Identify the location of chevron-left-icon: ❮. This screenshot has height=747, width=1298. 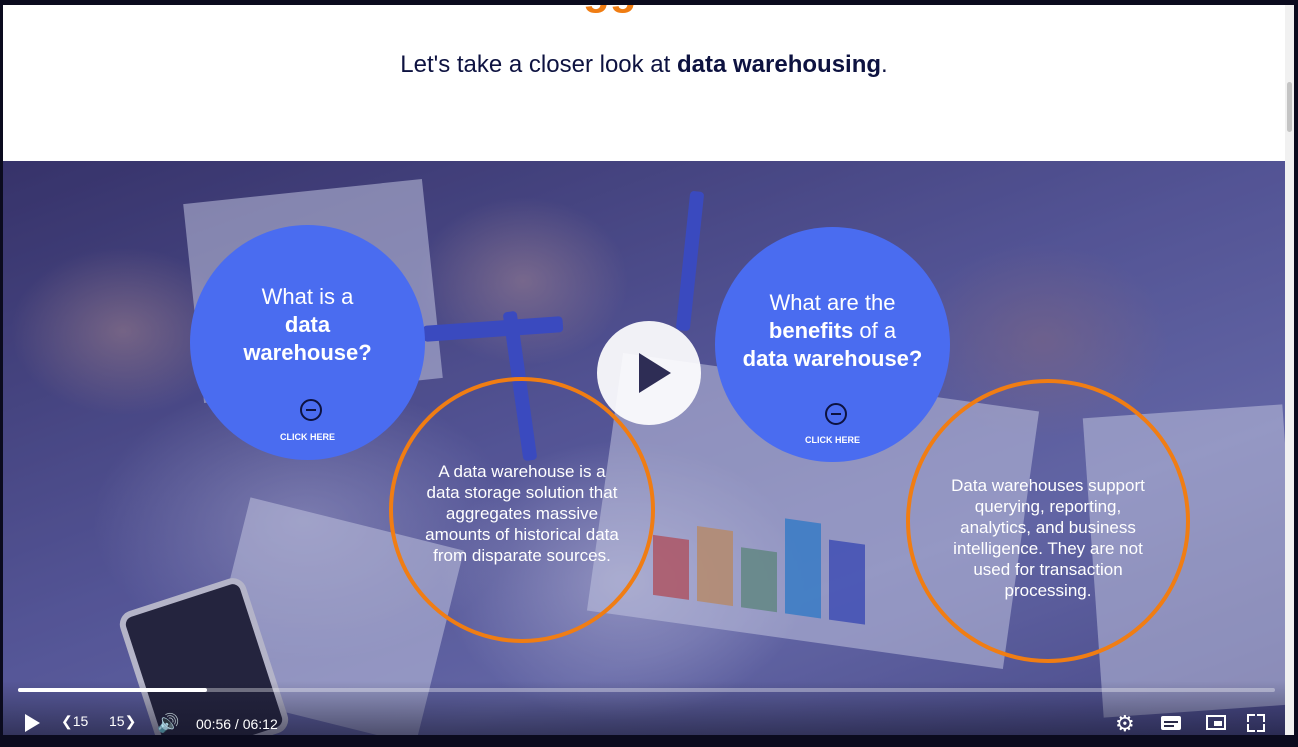
(67, 721).